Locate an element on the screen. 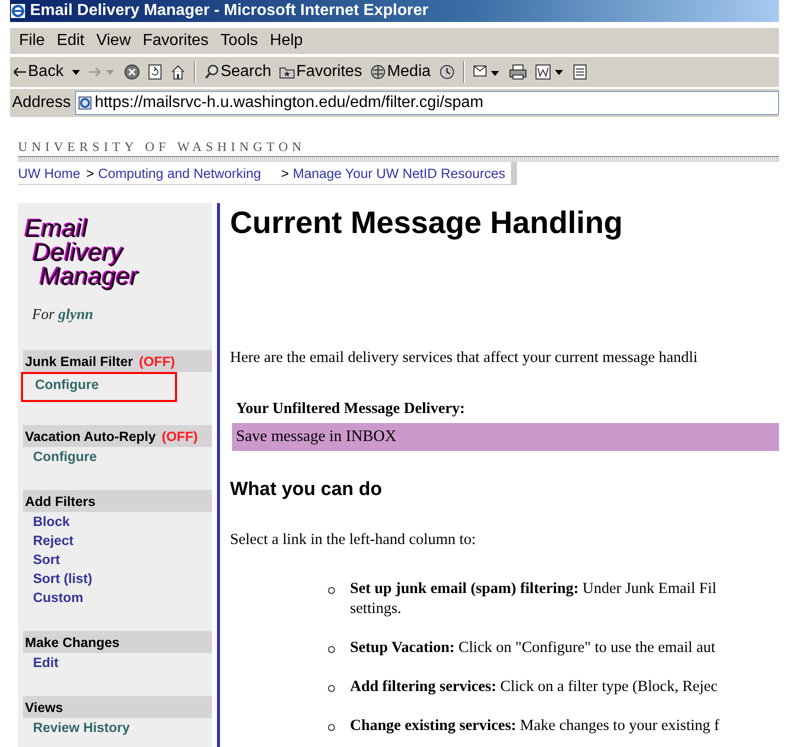 This screenshot has height=747, width=786. search-button: Search is located at coordinates (238, 72).